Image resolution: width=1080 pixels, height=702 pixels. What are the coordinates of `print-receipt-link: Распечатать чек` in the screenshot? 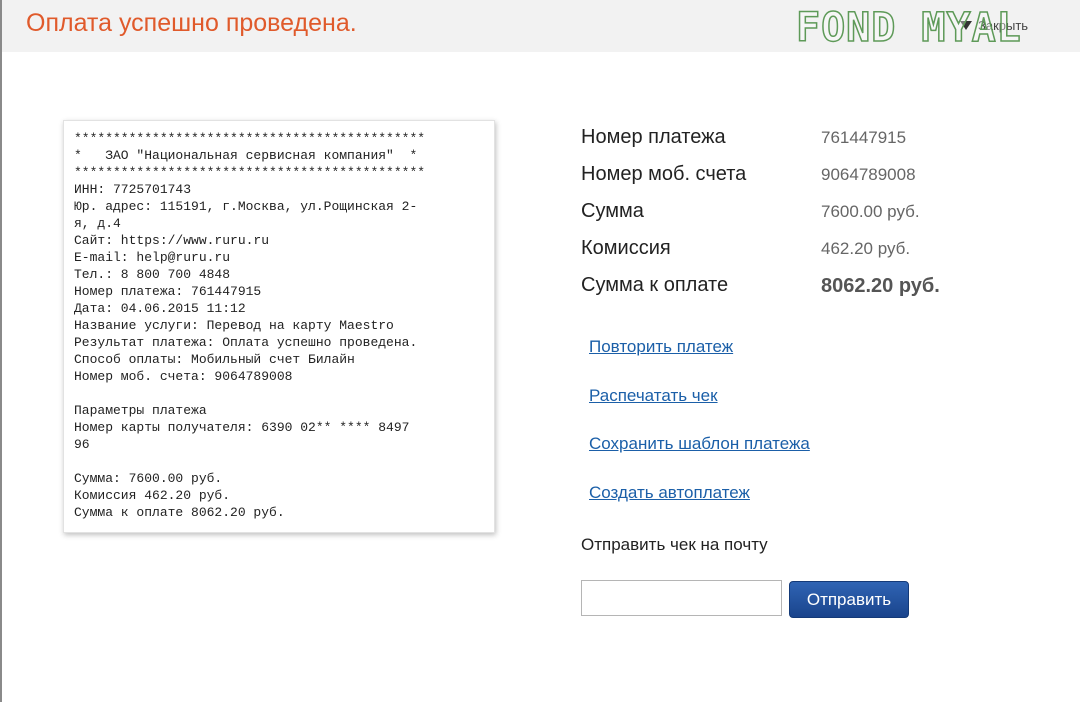 It's located at (699, 409).